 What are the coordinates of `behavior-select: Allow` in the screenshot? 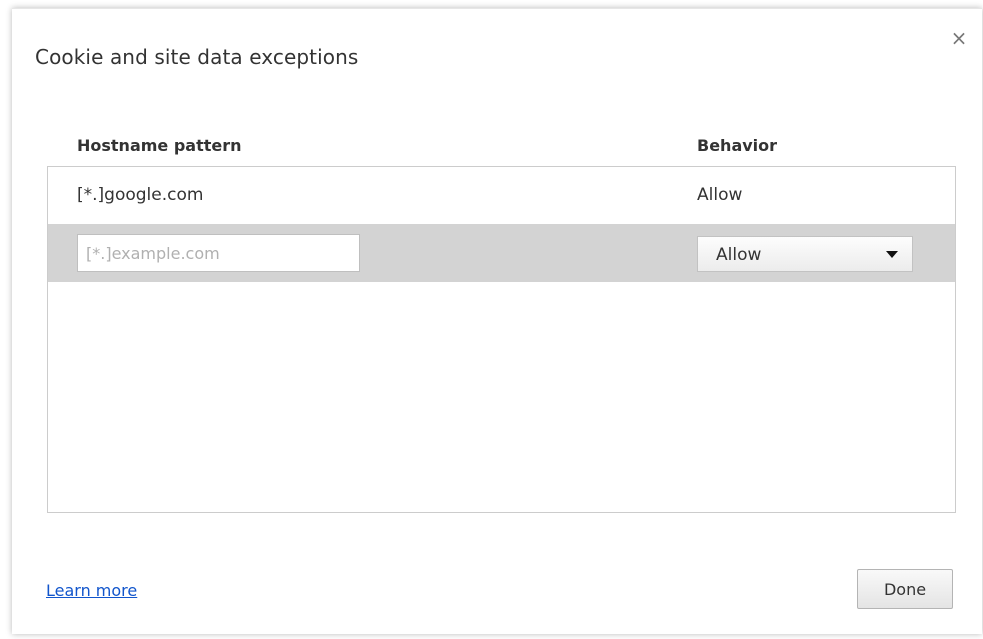 It's located at (805, 254).